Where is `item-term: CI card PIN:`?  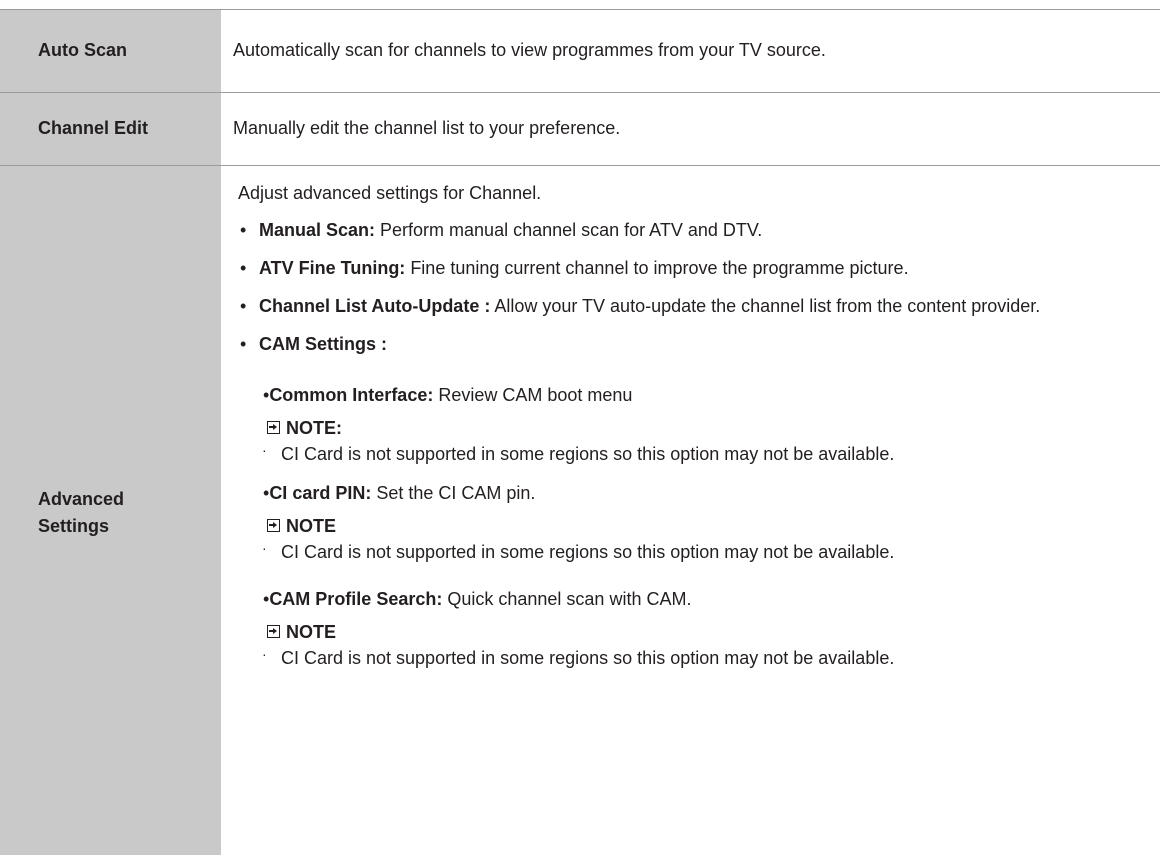
item-term: CI card PIN: is located at coordinates (320, 492).